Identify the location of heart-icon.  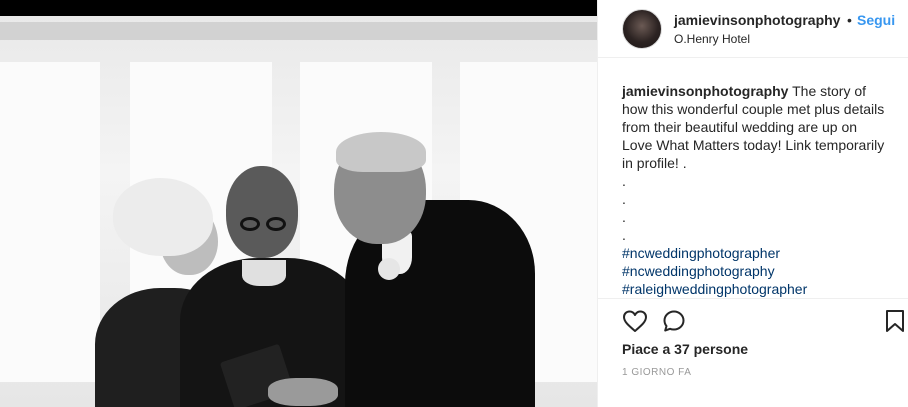
(635, 321).